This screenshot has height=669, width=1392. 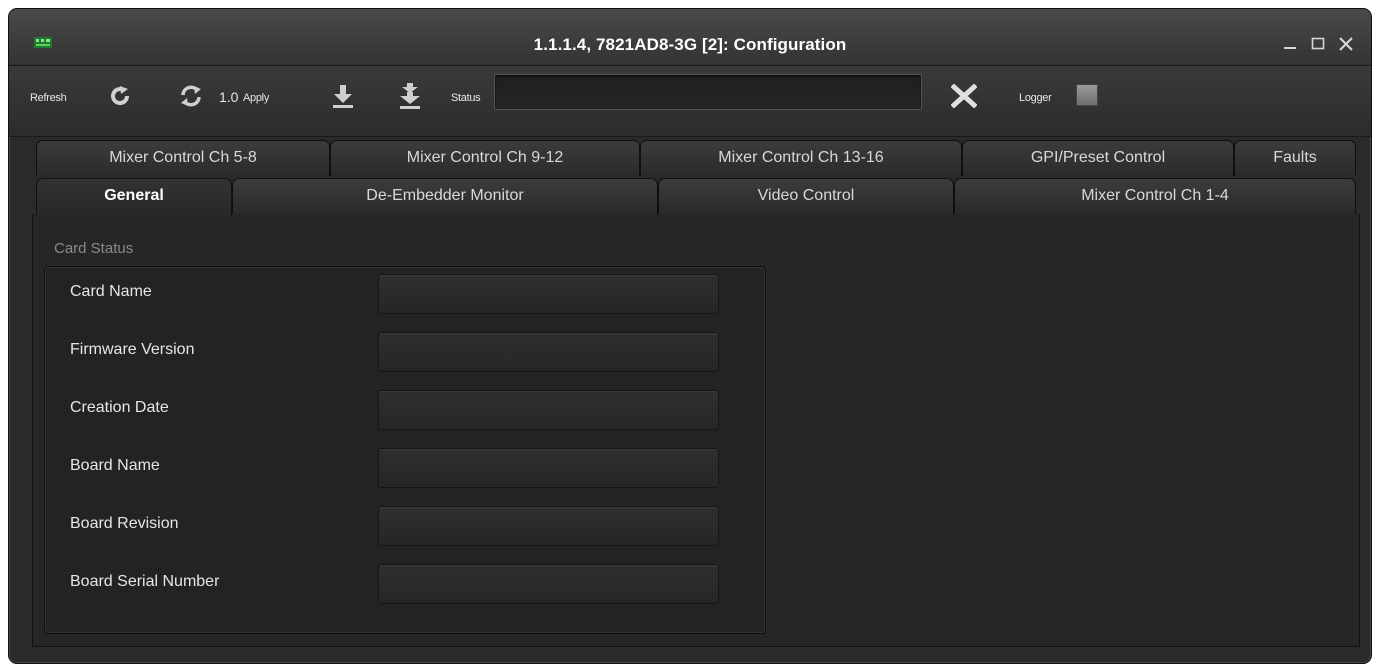 I want to click on refresh-icon, so click(x=120, y=96).